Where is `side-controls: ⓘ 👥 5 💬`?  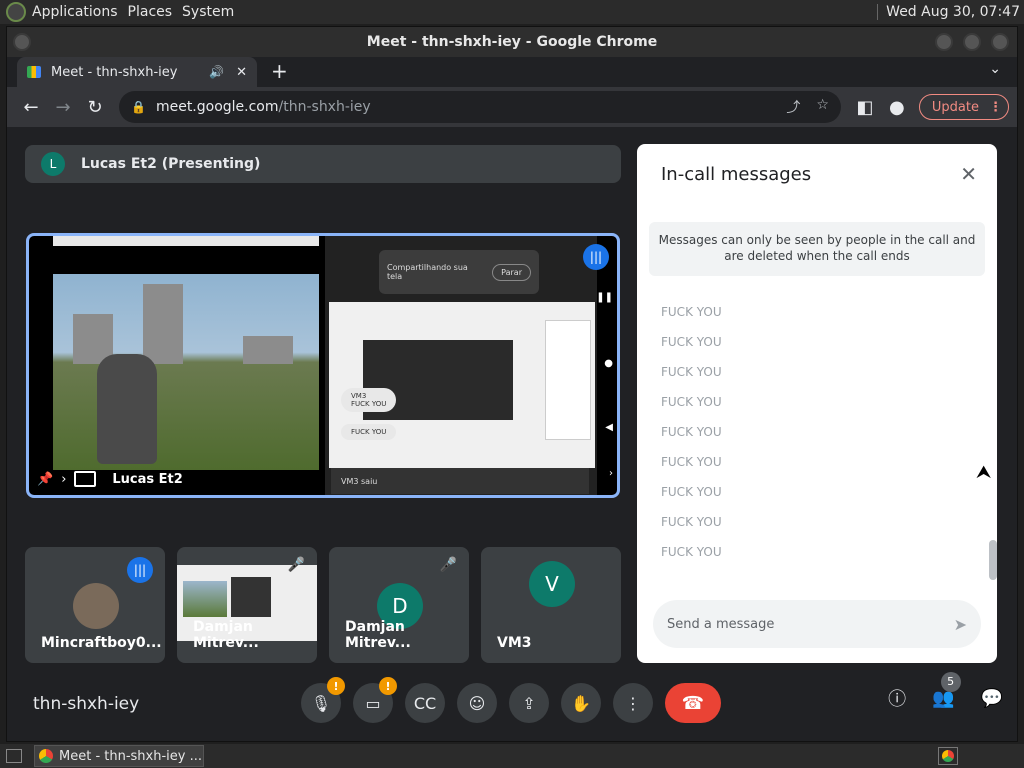
side-controls: ⓘ 👥 5 💬 is located at coordinates (945, 691).